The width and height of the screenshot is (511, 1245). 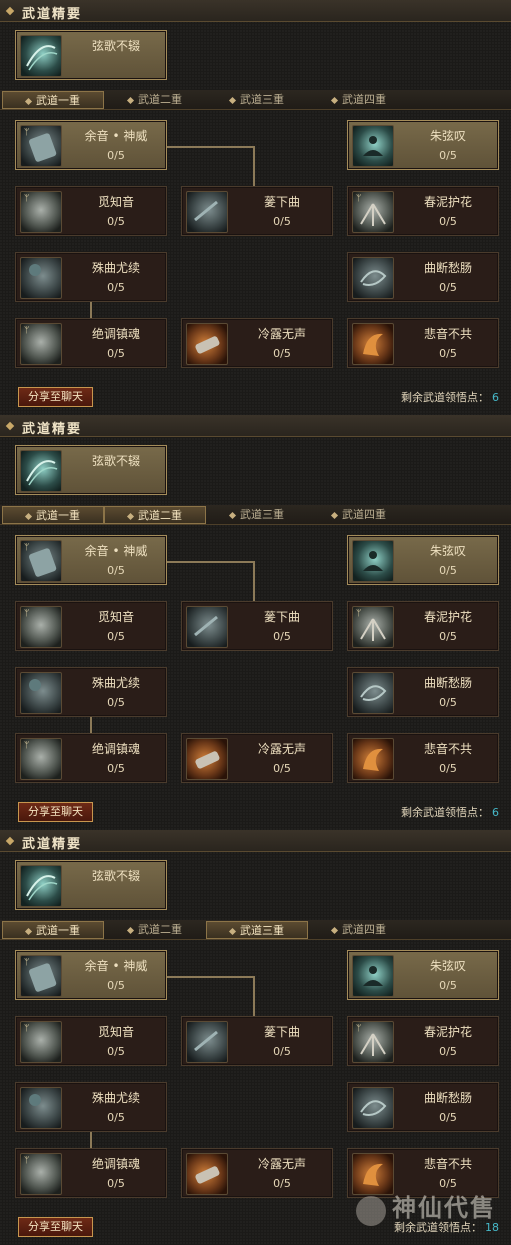 What do you see at coordinates (450, 397) in the screenshot?
I see `remaining-points: 剩余武道领悟点： 6` at bounding box center [450, 397].